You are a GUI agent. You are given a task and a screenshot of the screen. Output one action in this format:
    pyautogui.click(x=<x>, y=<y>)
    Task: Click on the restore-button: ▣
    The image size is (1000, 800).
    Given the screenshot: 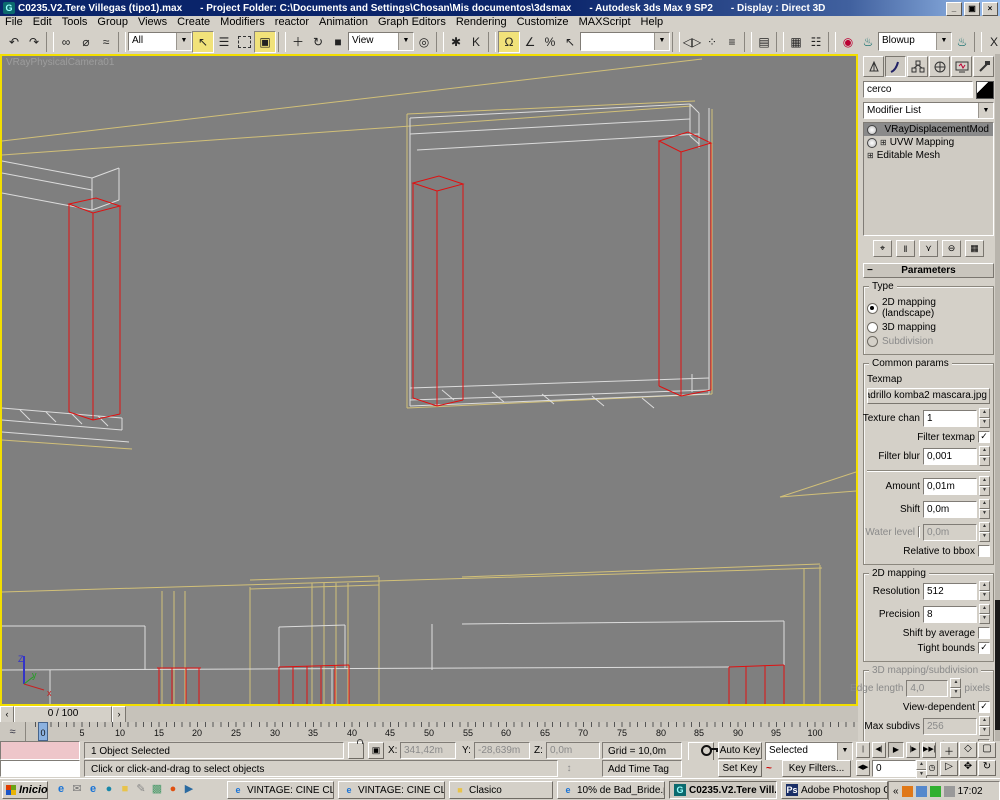 What is the action you would take?
    pyautogui.click(x=972, y=9)
    